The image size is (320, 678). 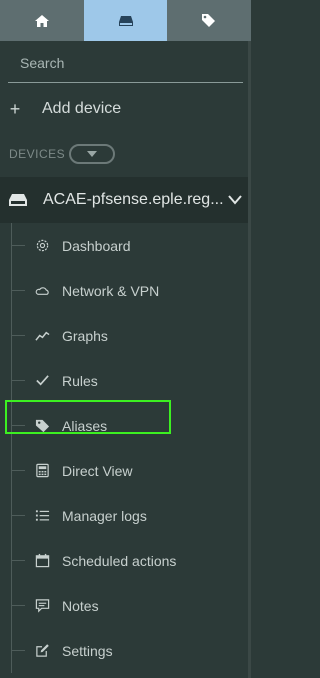 I want to click on tab-devices, so click(x=125, y=20).